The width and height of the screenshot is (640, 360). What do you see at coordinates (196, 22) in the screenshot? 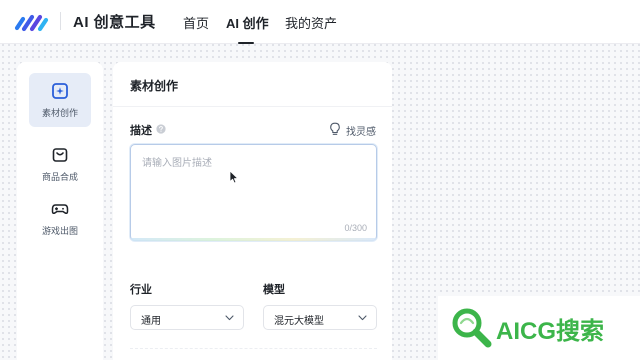
I see `nav-home: 首页` at bounding box center [196, 22].